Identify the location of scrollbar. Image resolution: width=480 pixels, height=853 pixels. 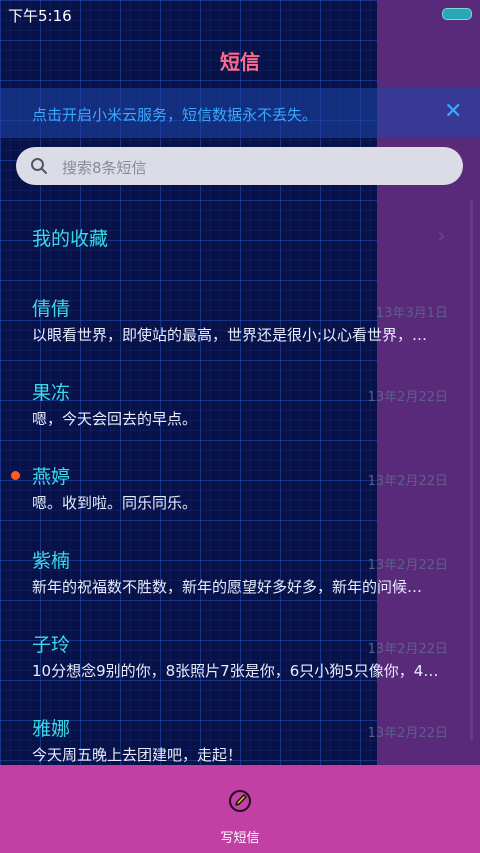
(471, 470).